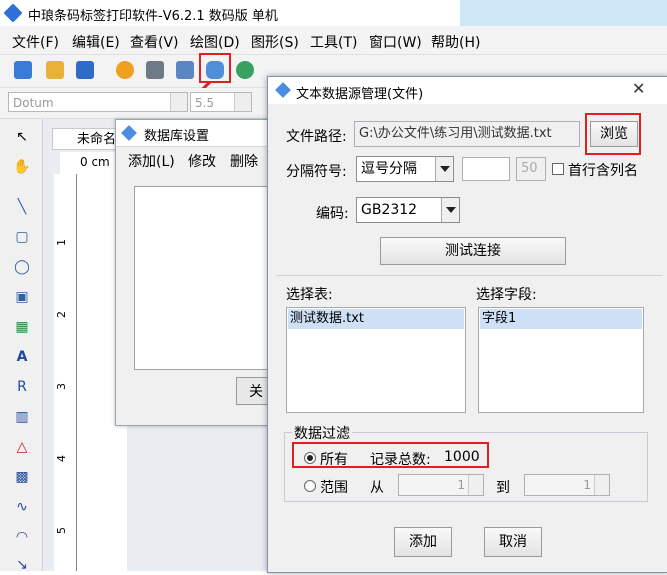  Describe the element at coordinates (22, 327) in the screenshot. I see `picture-icon: ▦` at that location.